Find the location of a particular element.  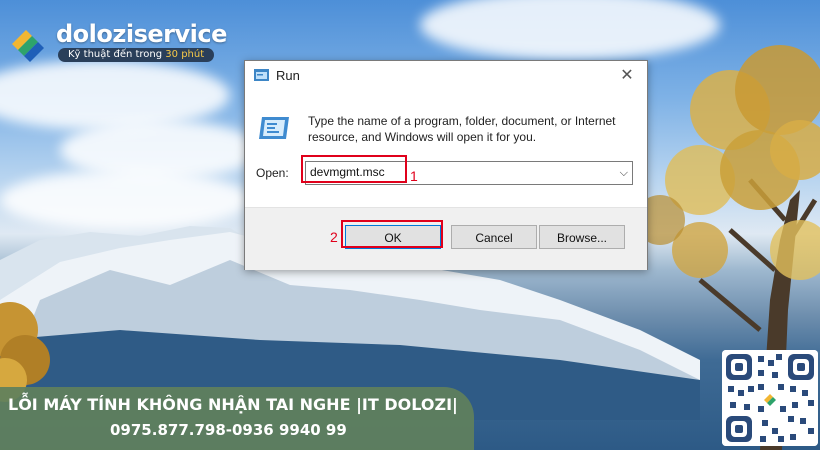

dolozi-logo-icon is located at coordinates (28, 46).